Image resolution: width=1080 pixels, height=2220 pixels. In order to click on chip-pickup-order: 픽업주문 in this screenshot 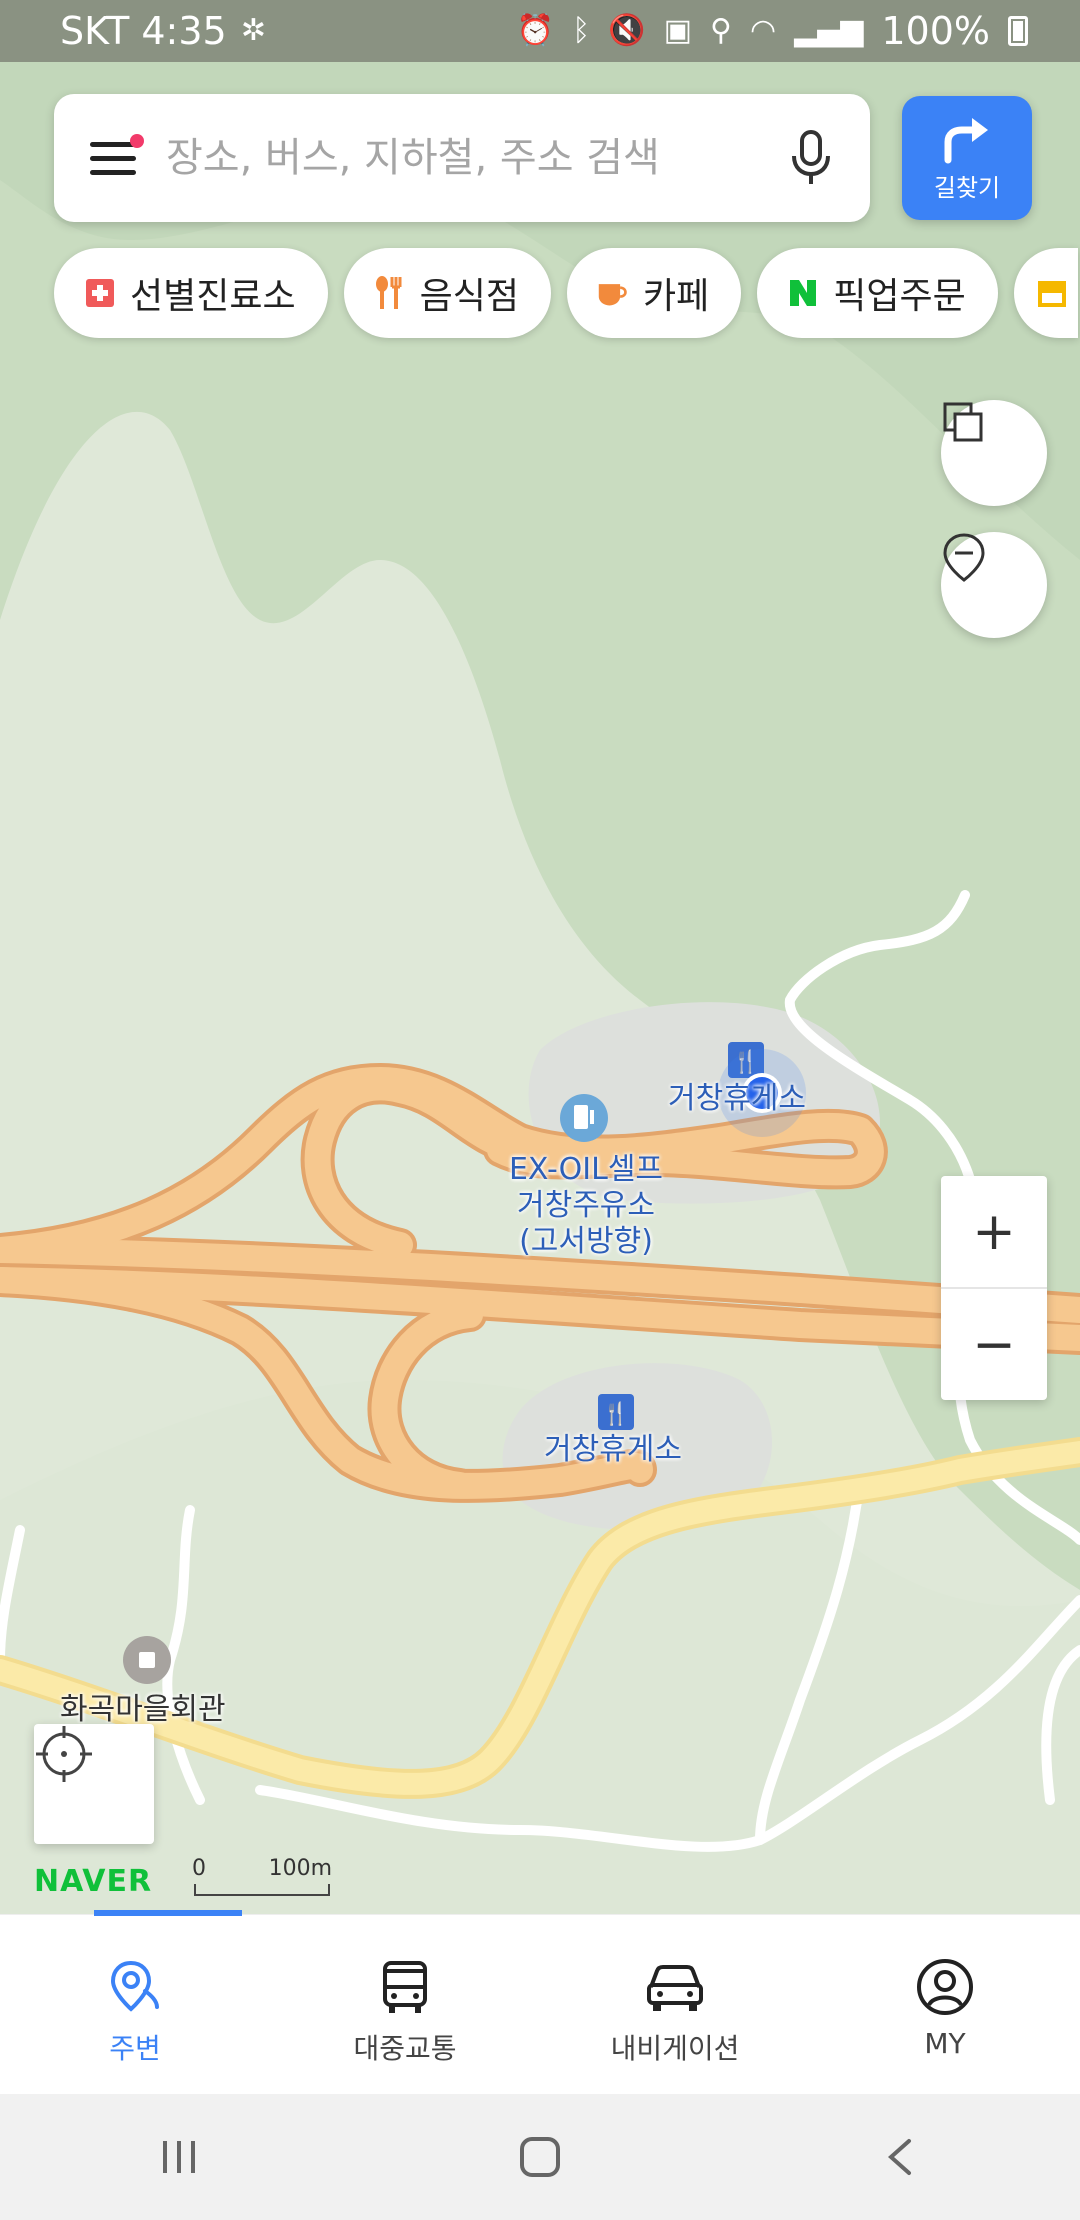, I will do `click(877, 293)`.